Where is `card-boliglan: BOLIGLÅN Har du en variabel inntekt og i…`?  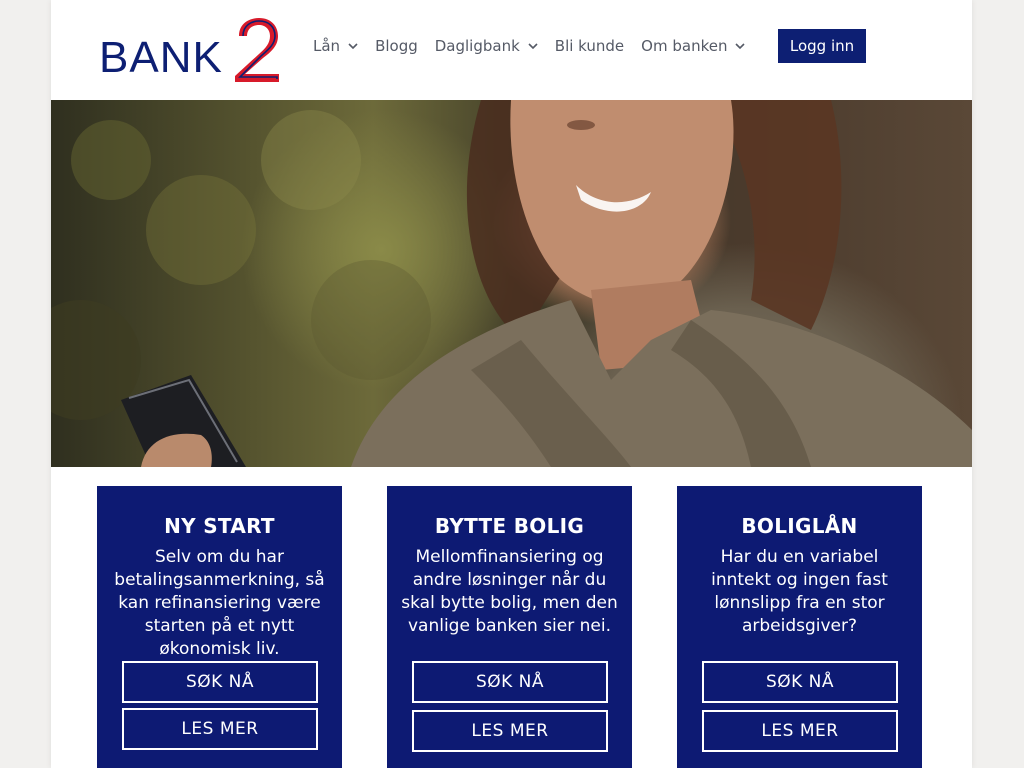
card-boliglan: BOLIGLÅN Har du en variabel inntekt og i… is located at coordinates (799, 627).